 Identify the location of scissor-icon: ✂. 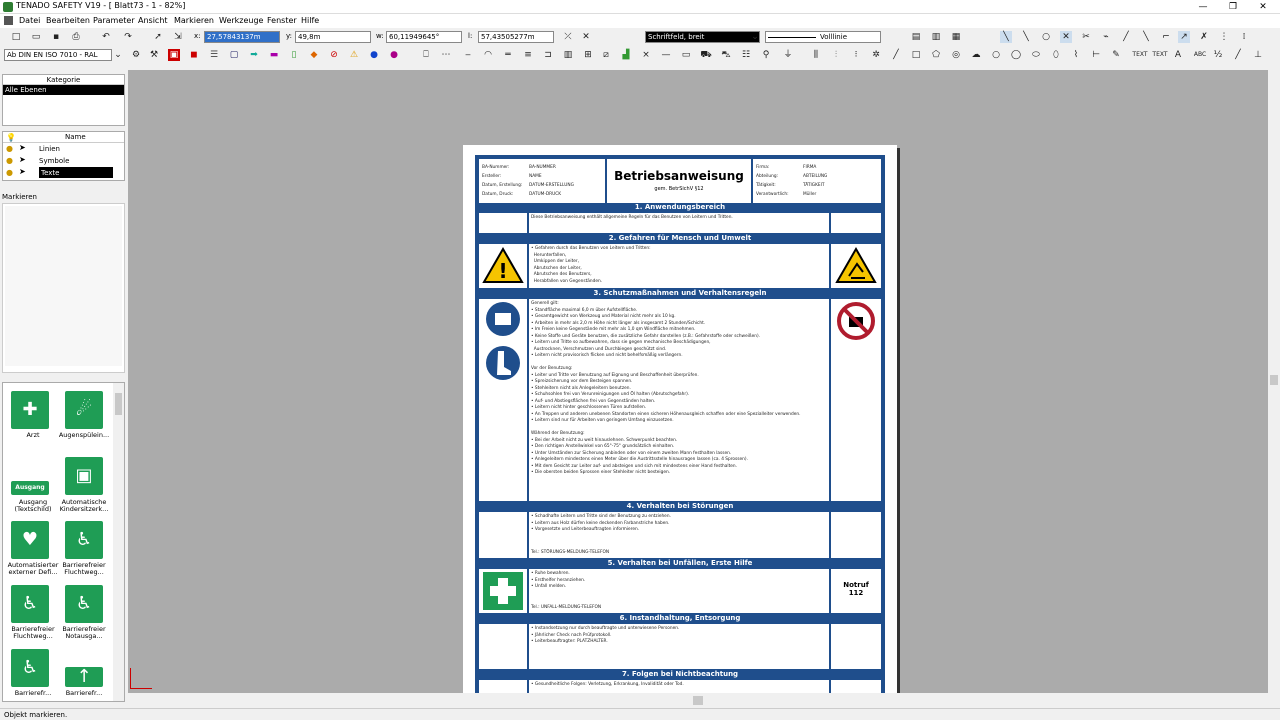
(1086, 37).